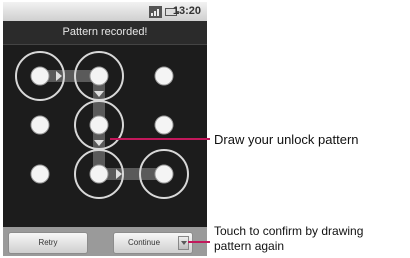  I want to click on retry-button: Retry, so click(48, 243).